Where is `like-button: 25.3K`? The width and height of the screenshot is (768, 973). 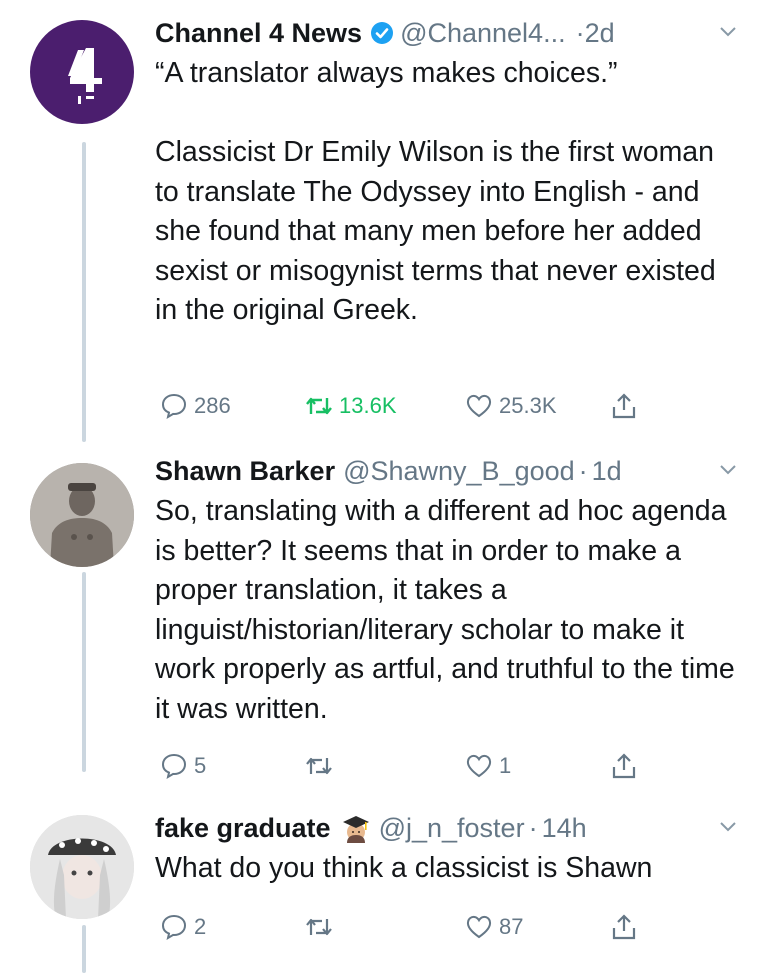
like-button: 25.3K is located at coordinates (511, 406).